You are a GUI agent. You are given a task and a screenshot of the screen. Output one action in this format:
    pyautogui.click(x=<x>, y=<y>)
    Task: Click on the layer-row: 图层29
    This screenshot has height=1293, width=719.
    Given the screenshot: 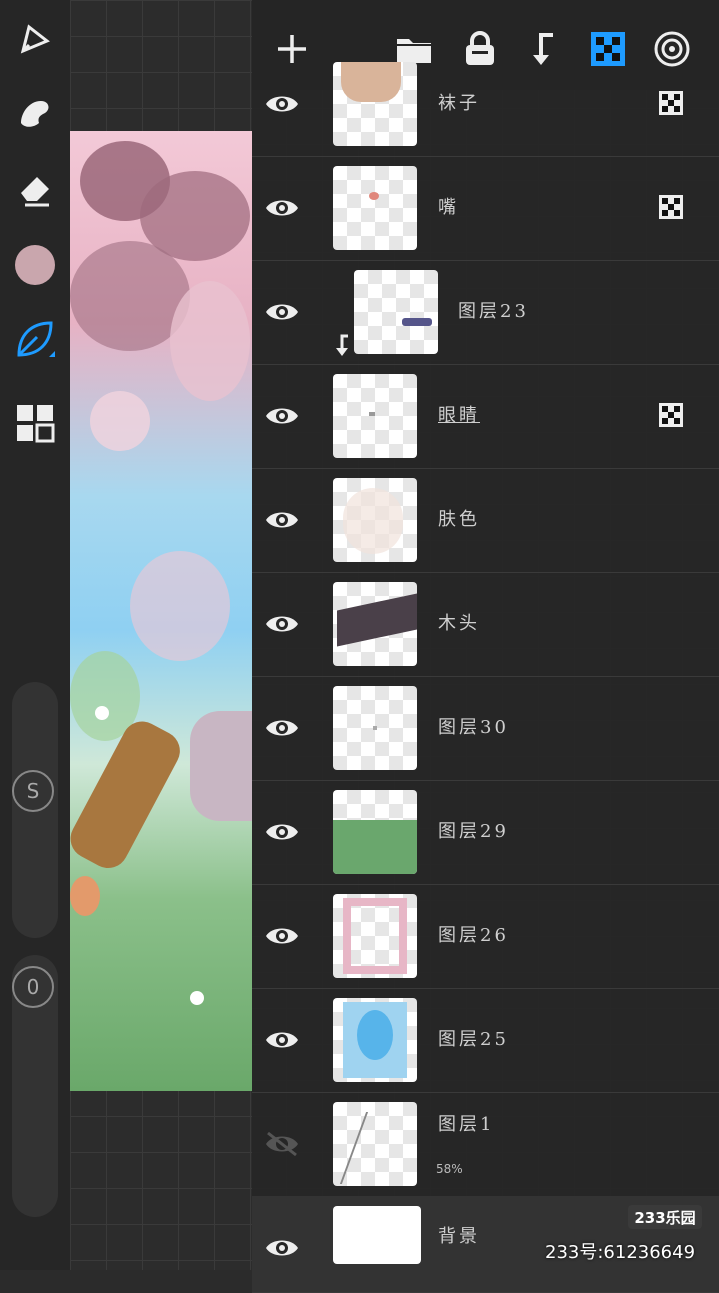 What is the action you would take?
    pyautogui.click(x=485, y=832)
    